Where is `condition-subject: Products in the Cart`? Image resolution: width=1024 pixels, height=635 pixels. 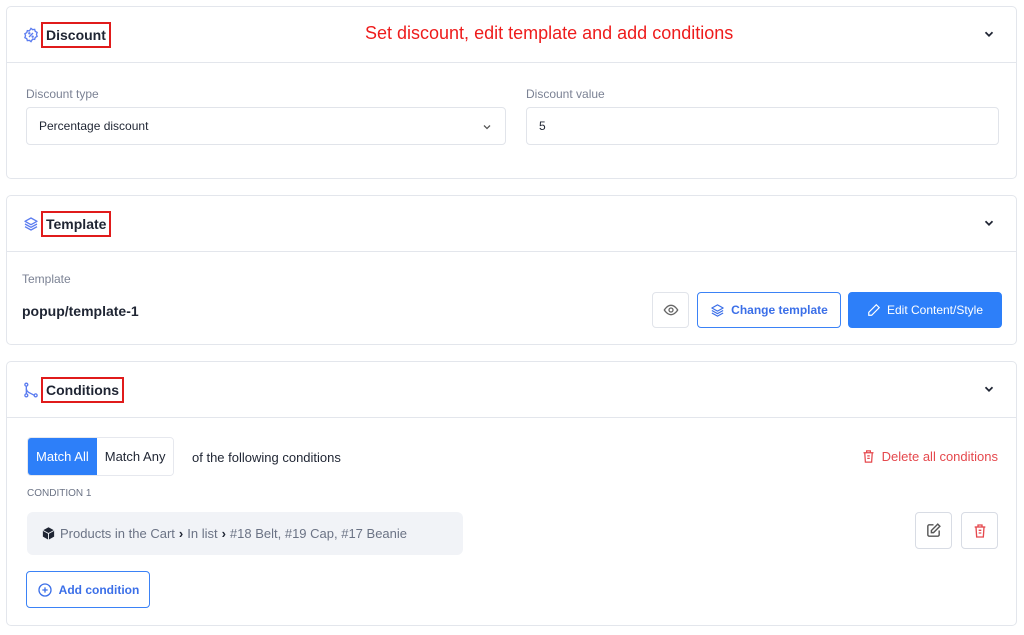
condition-subject: Products in the Cart is located at coordinates (117, 533).